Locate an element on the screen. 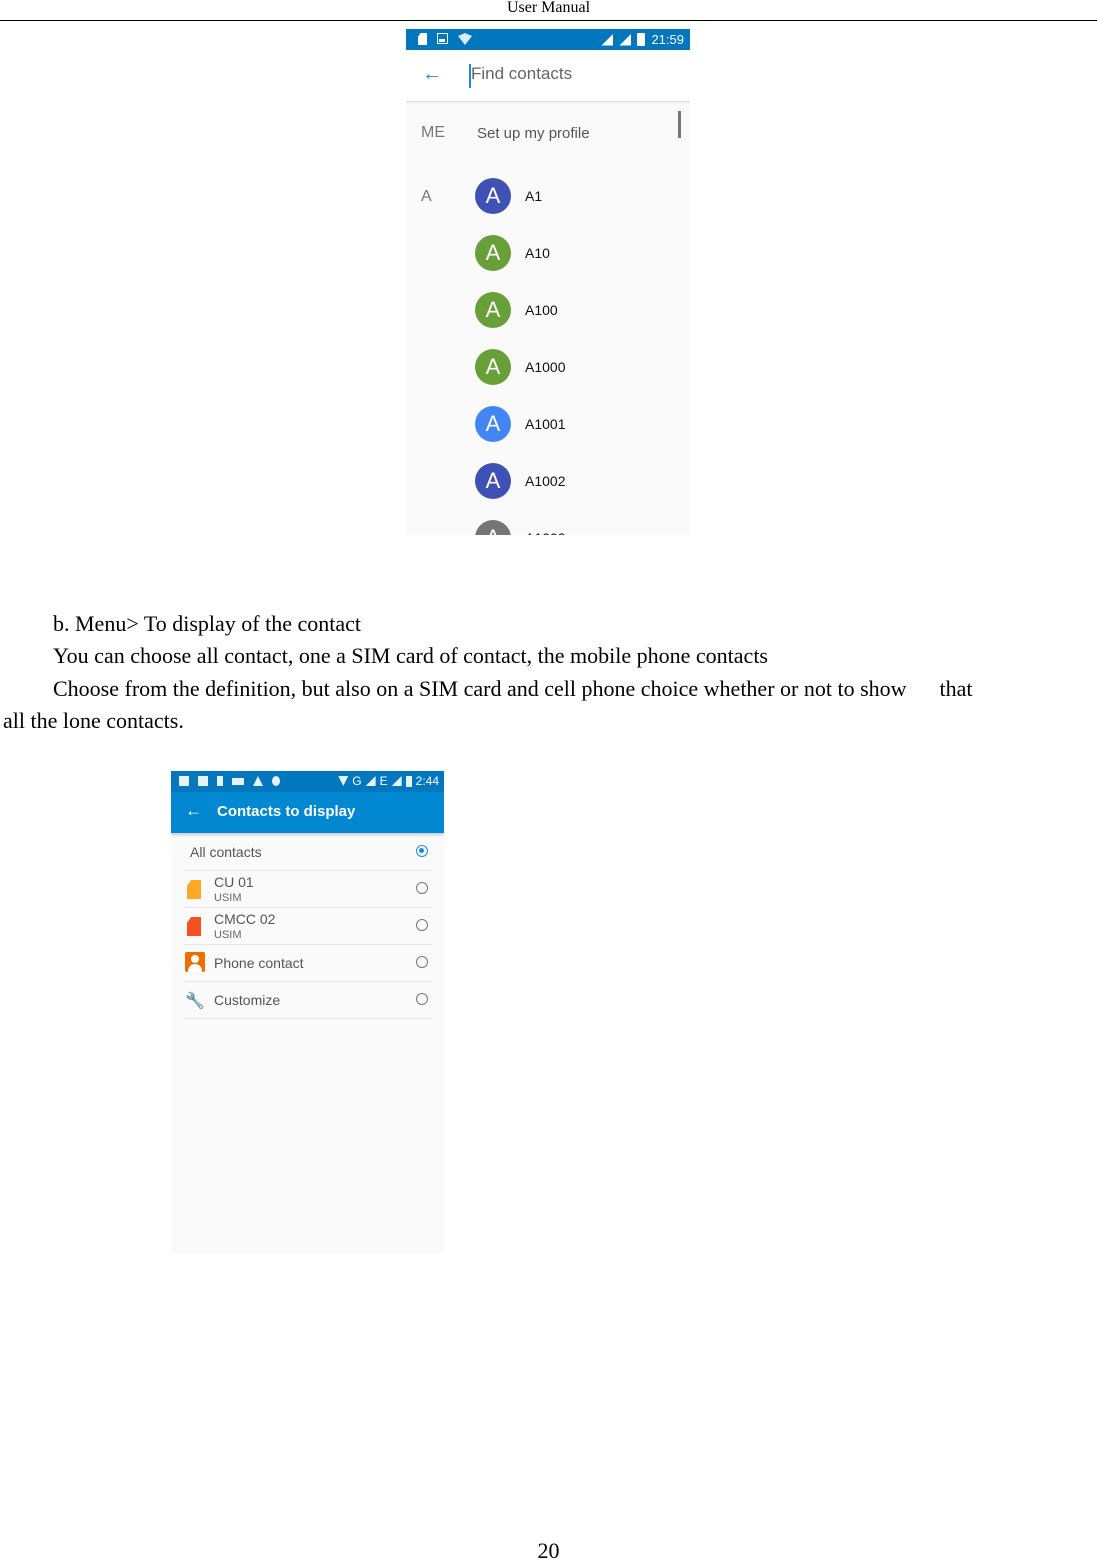 The height and width of the screenshot is (1564, 1097). header-title-right: Manual is located at coordinates (566, 8).